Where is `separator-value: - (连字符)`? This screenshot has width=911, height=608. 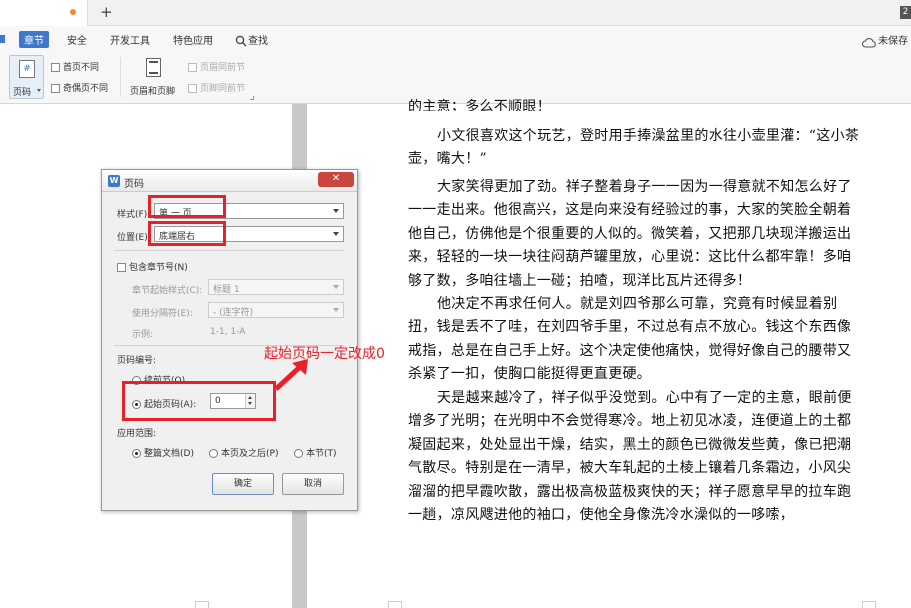 separator-value: - (连字符) is located at coordinates (233, 313).